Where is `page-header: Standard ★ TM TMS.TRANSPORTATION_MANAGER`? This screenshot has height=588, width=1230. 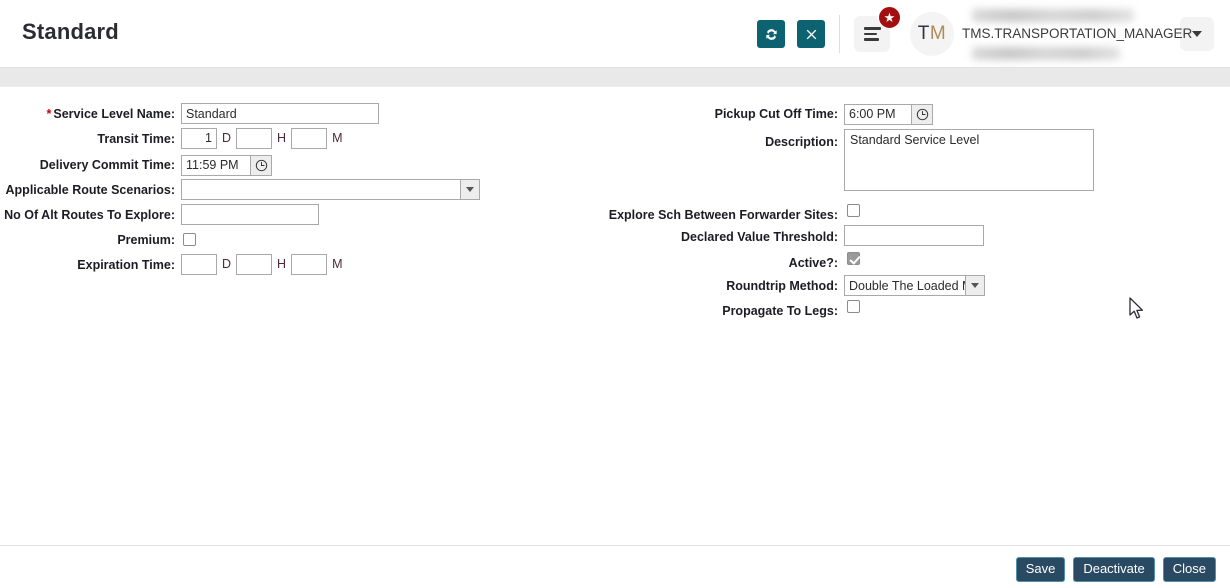
page-header: Standard ★ TM TMS.TRANSPORTATION_MANAGER is located at coordinates (615, 34).